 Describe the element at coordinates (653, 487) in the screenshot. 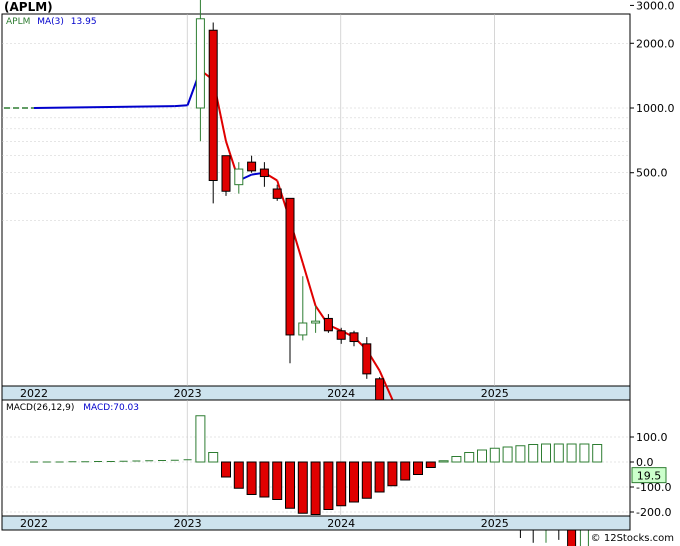

I see `macd-tick-label: -100.0` at that location.